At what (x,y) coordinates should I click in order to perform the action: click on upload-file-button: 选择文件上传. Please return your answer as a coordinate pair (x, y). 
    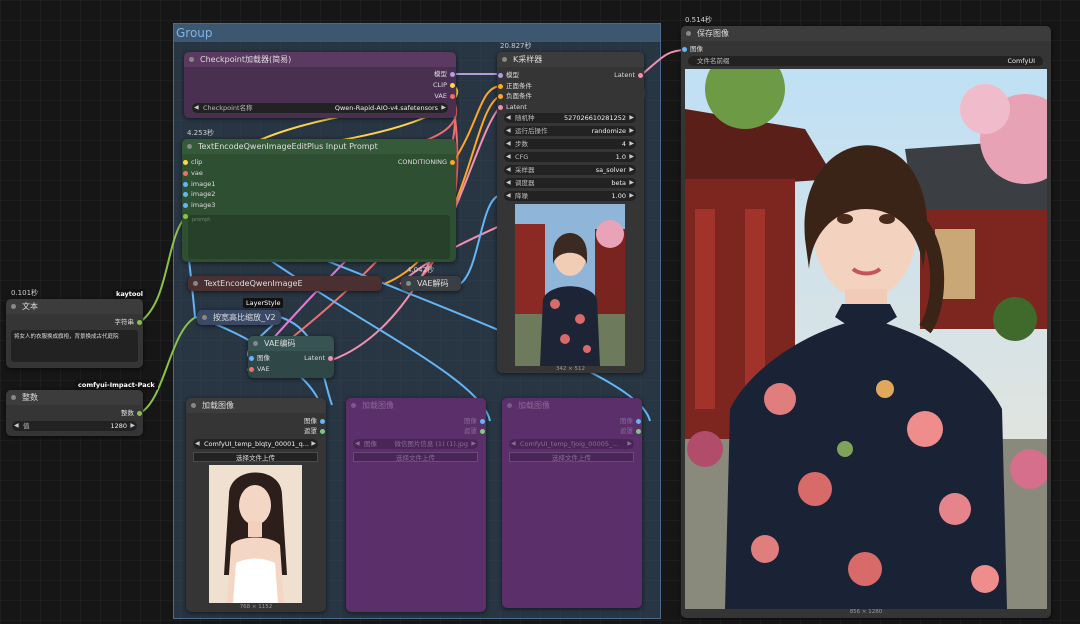
    Looking at the image, I should click on (571, 457).